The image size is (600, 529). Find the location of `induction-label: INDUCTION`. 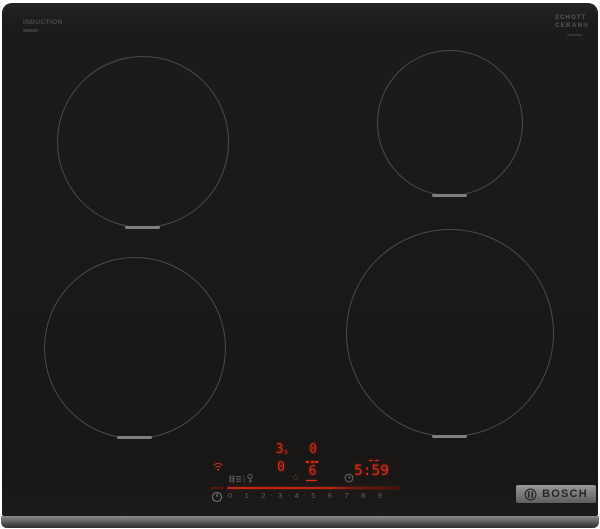

induction-label: INDUCTION is located at coordinates (43, 22).